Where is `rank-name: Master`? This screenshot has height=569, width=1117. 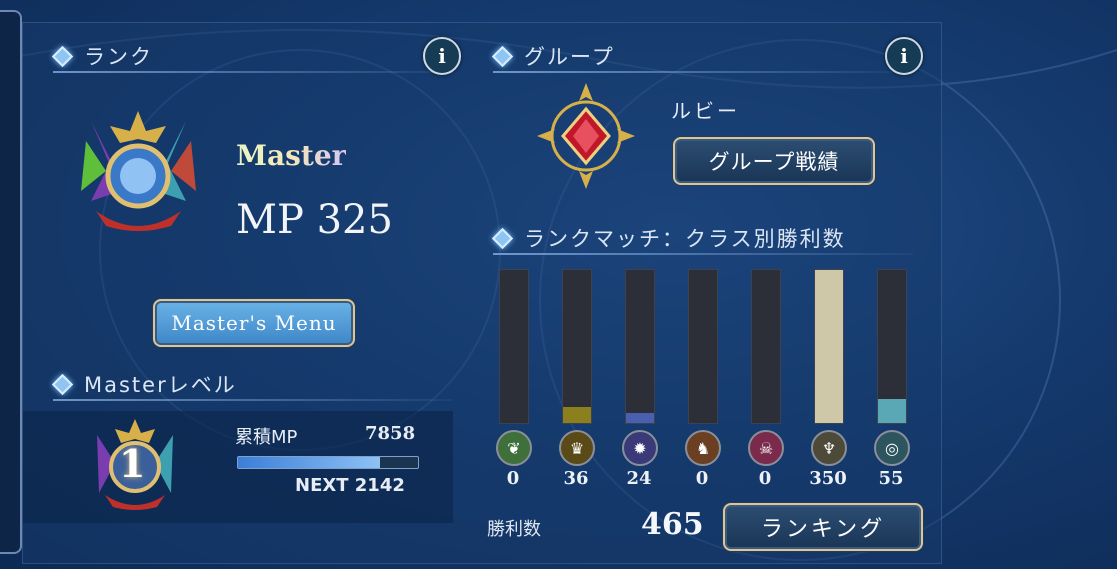
rank-name: Master is located at coordinates (291, 155).